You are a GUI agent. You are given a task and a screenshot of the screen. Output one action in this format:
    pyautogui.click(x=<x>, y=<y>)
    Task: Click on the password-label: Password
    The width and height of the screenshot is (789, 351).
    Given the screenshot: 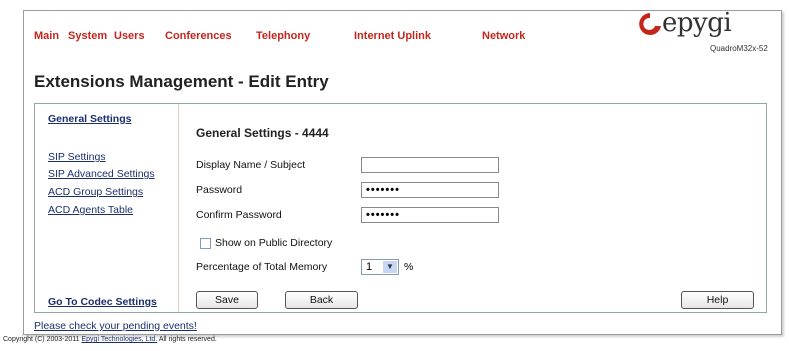 What is the action you would take?
    pyautogui.click(x=219, y=190)
    